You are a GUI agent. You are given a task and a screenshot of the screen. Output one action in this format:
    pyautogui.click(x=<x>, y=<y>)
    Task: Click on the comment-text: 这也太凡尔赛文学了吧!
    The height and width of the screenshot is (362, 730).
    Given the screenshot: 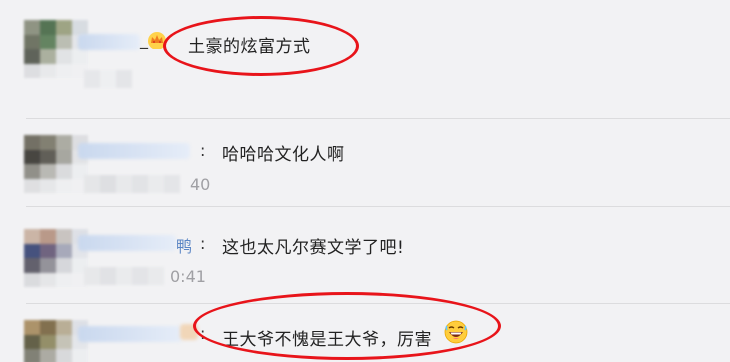 What is the action you would take?
    pyautogui.click(x=313, y=248)
    